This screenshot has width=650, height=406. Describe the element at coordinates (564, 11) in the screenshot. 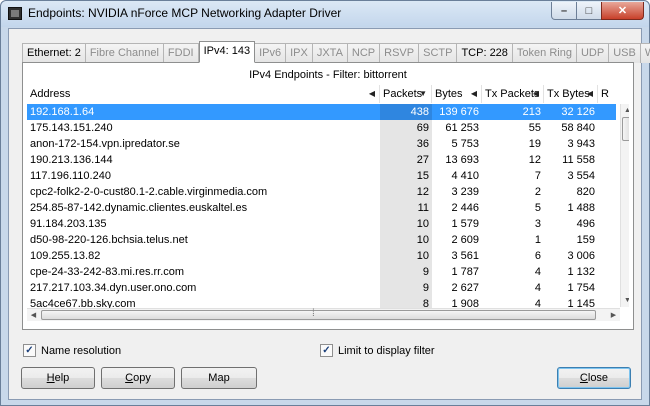

I see `minimize-button: –` at that location.